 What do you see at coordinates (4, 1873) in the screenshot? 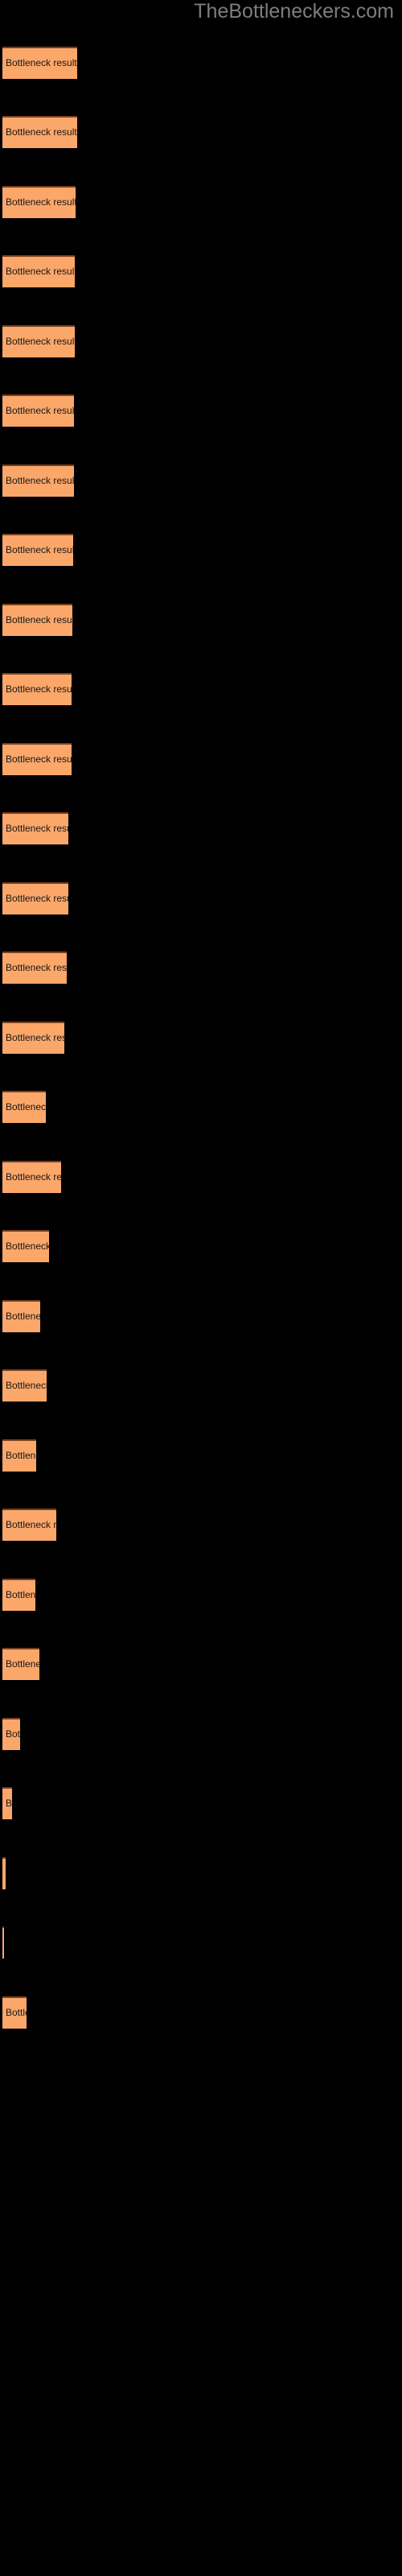
I see `bar-26: Bottleneck result` at bounding box center [4, 1873].